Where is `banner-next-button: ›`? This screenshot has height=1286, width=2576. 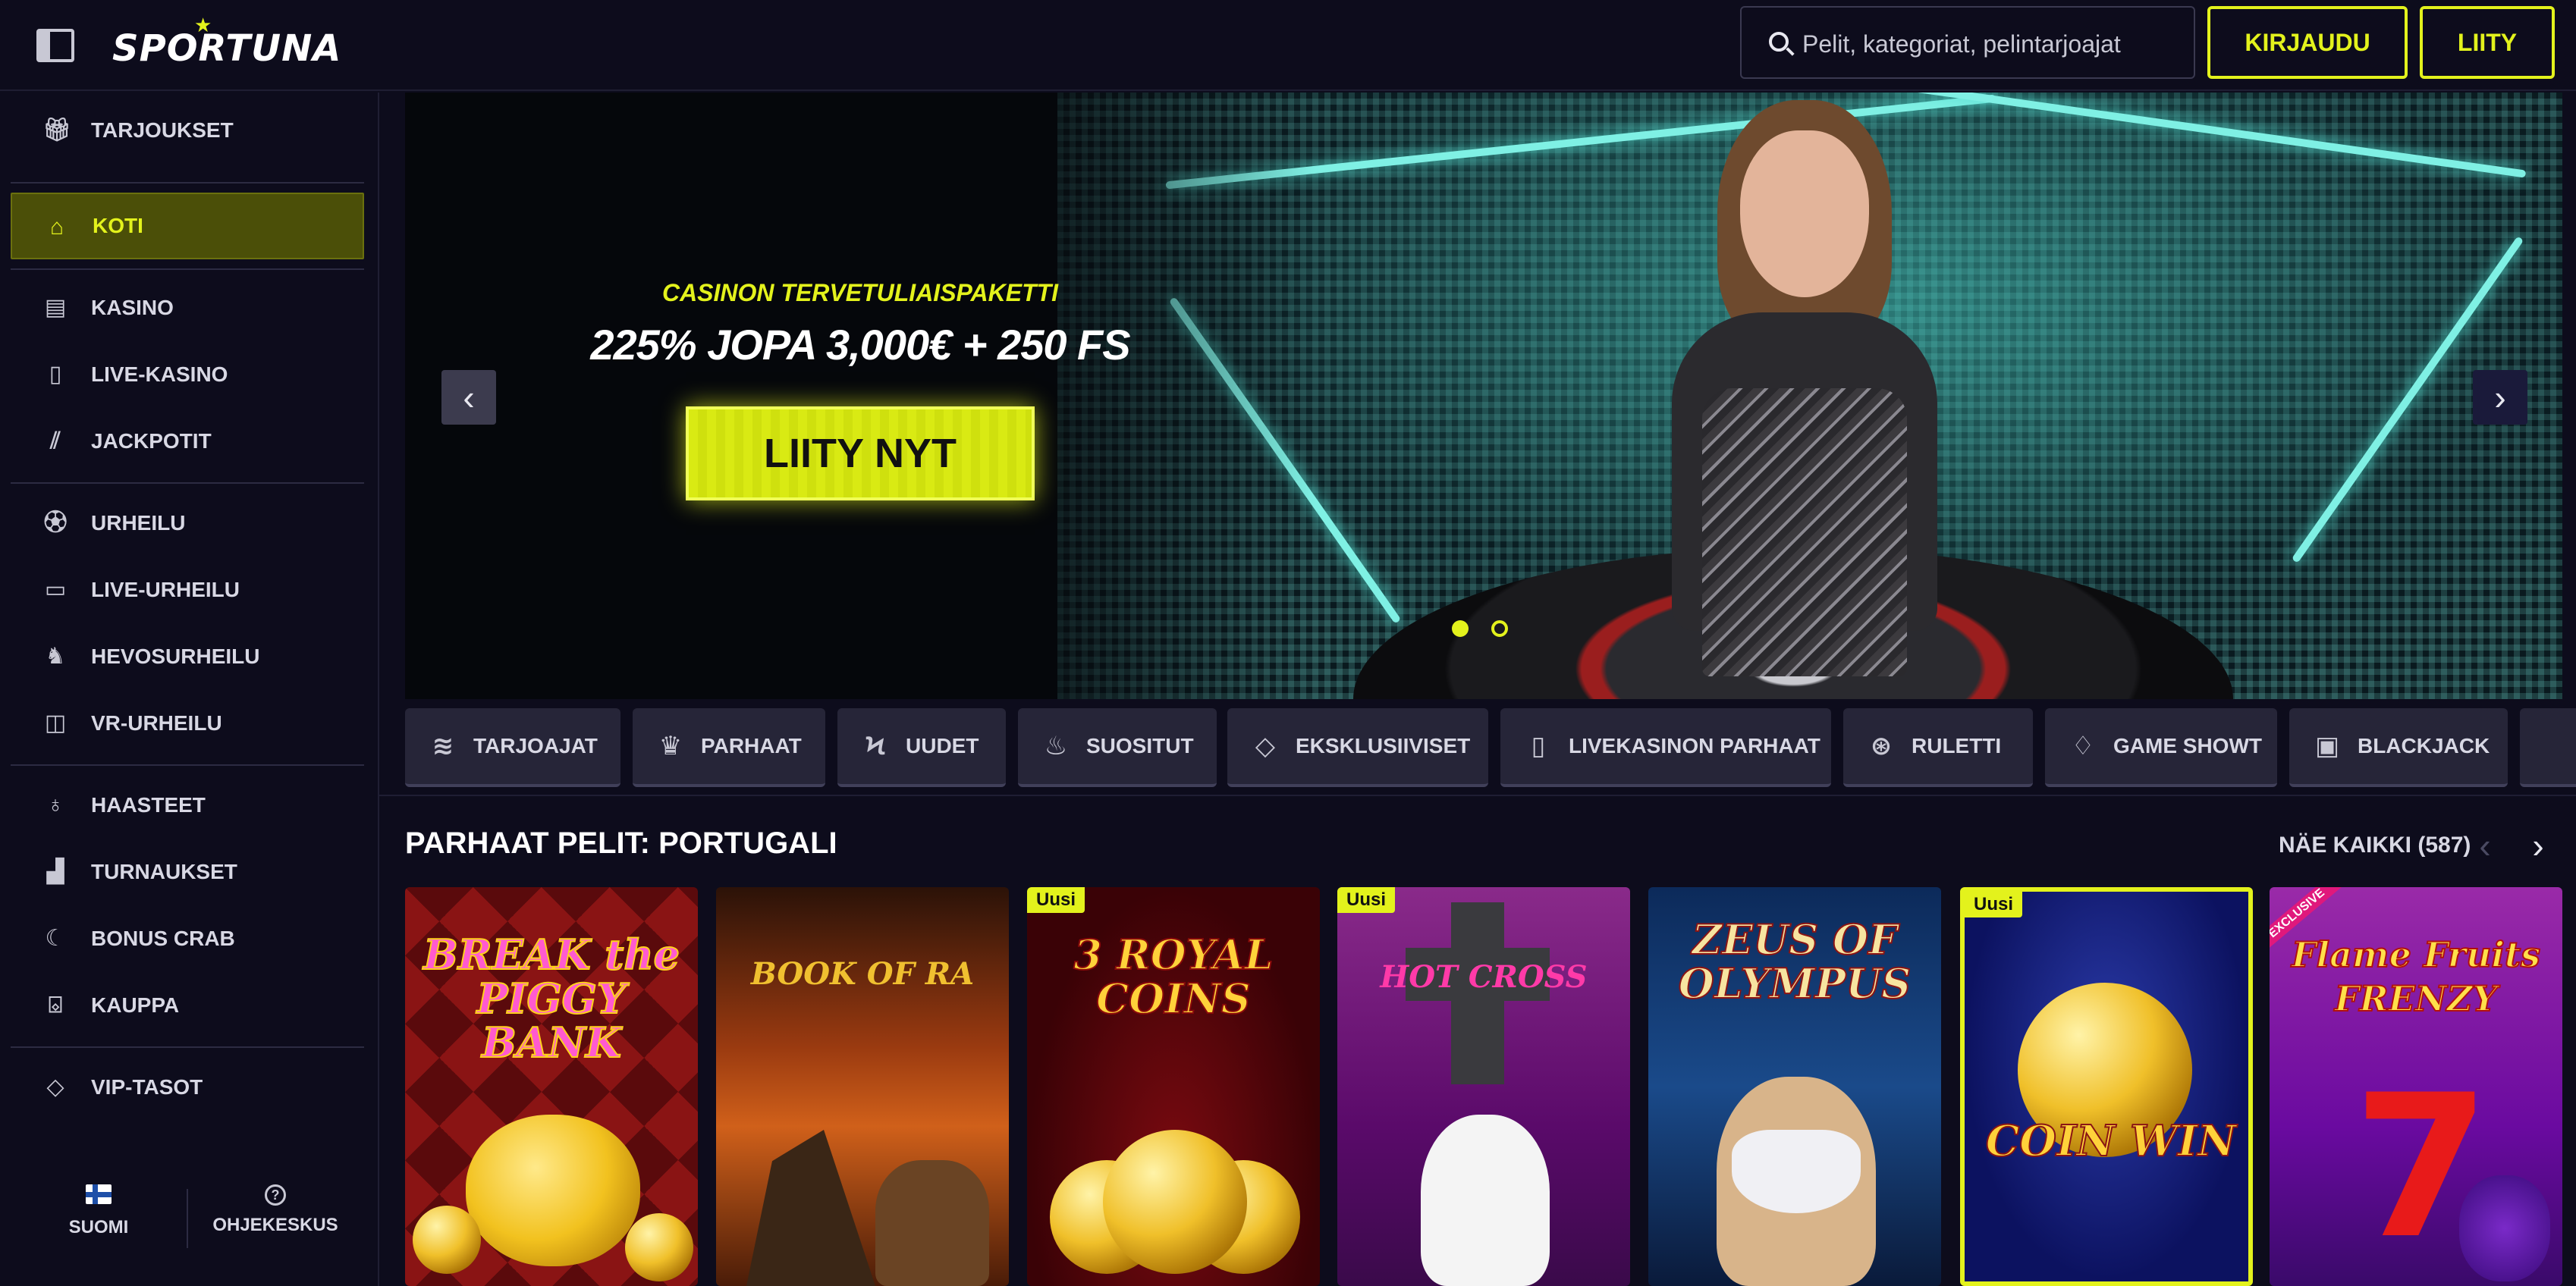 banner-next-button: › is located at coordinates (2500, 398).